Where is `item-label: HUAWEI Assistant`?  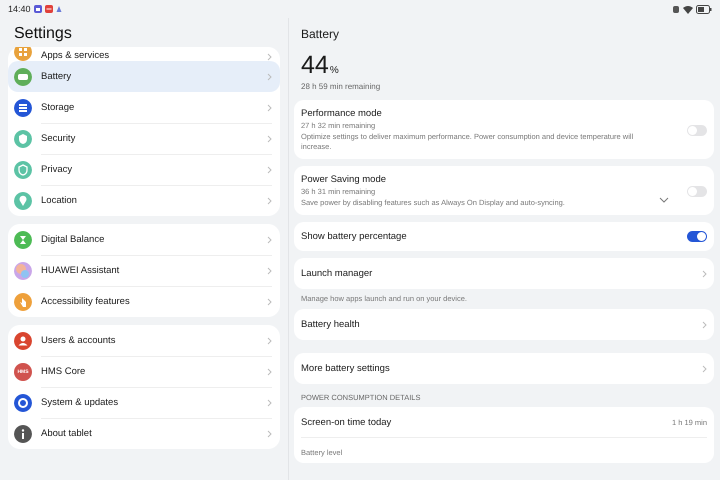
item-label: HUAWEI Assistant is located at coordinates (80, 270).